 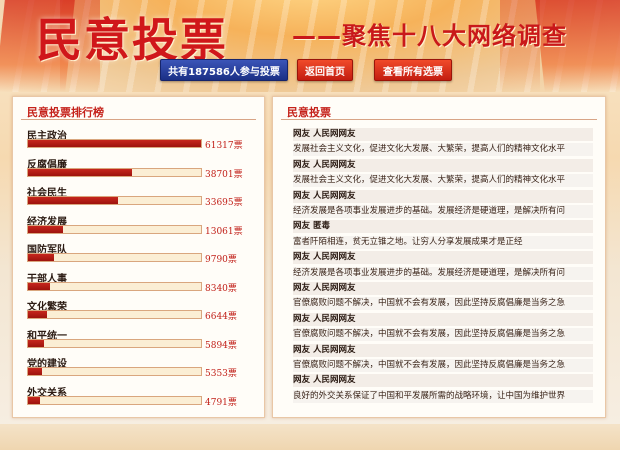 I want to click on ranking-item: 社会民生 33695票, so click(x=141, y=196).